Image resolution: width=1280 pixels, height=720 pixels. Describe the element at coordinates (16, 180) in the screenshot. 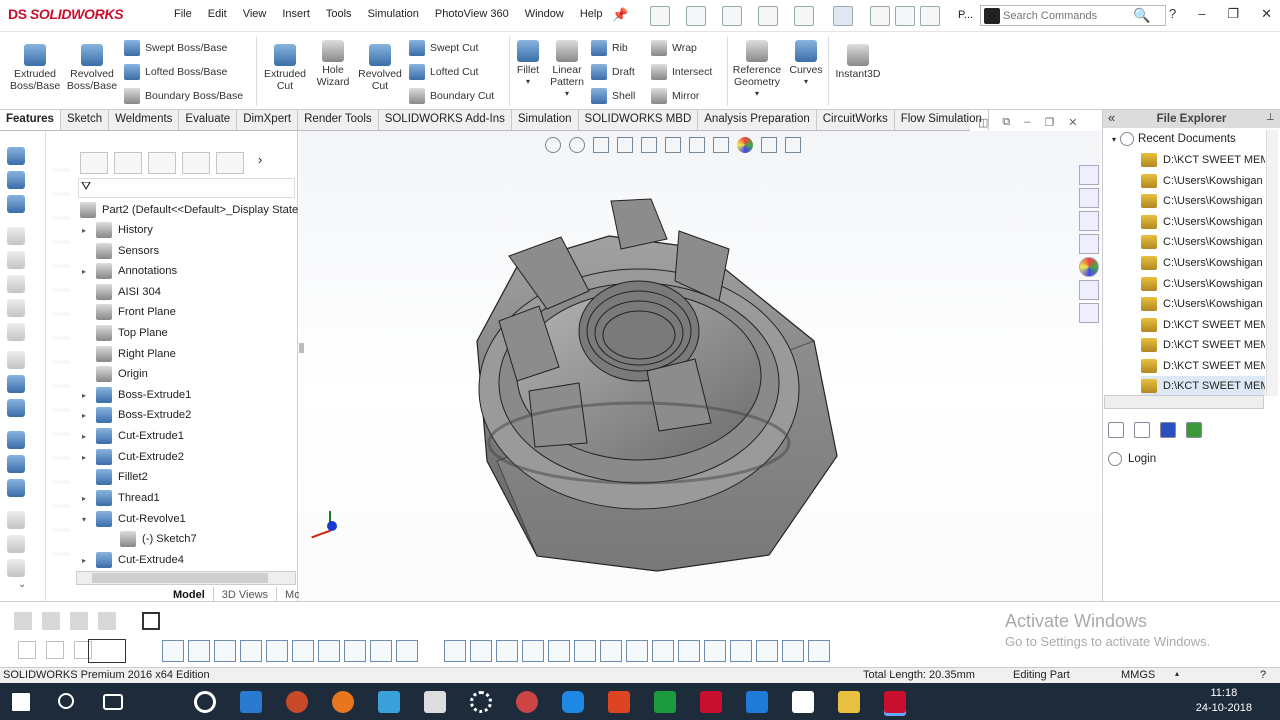

I see `extrude-shortcut-icon` at that location.